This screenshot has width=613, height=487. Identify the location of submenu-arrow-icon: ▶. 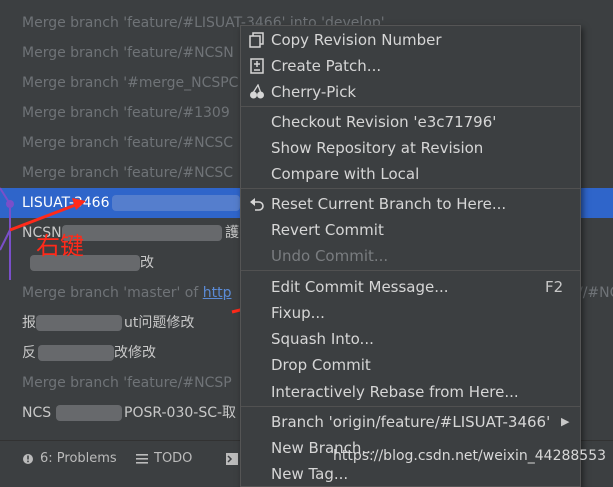
(565, 421).